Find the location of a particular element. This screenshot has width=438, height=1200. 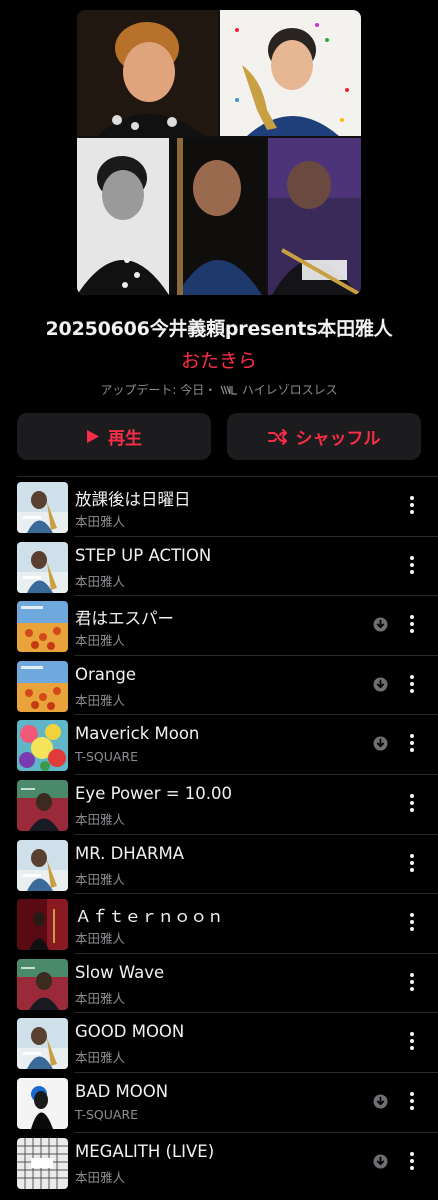

track-title: Orange is located at coordinates (105, 674).